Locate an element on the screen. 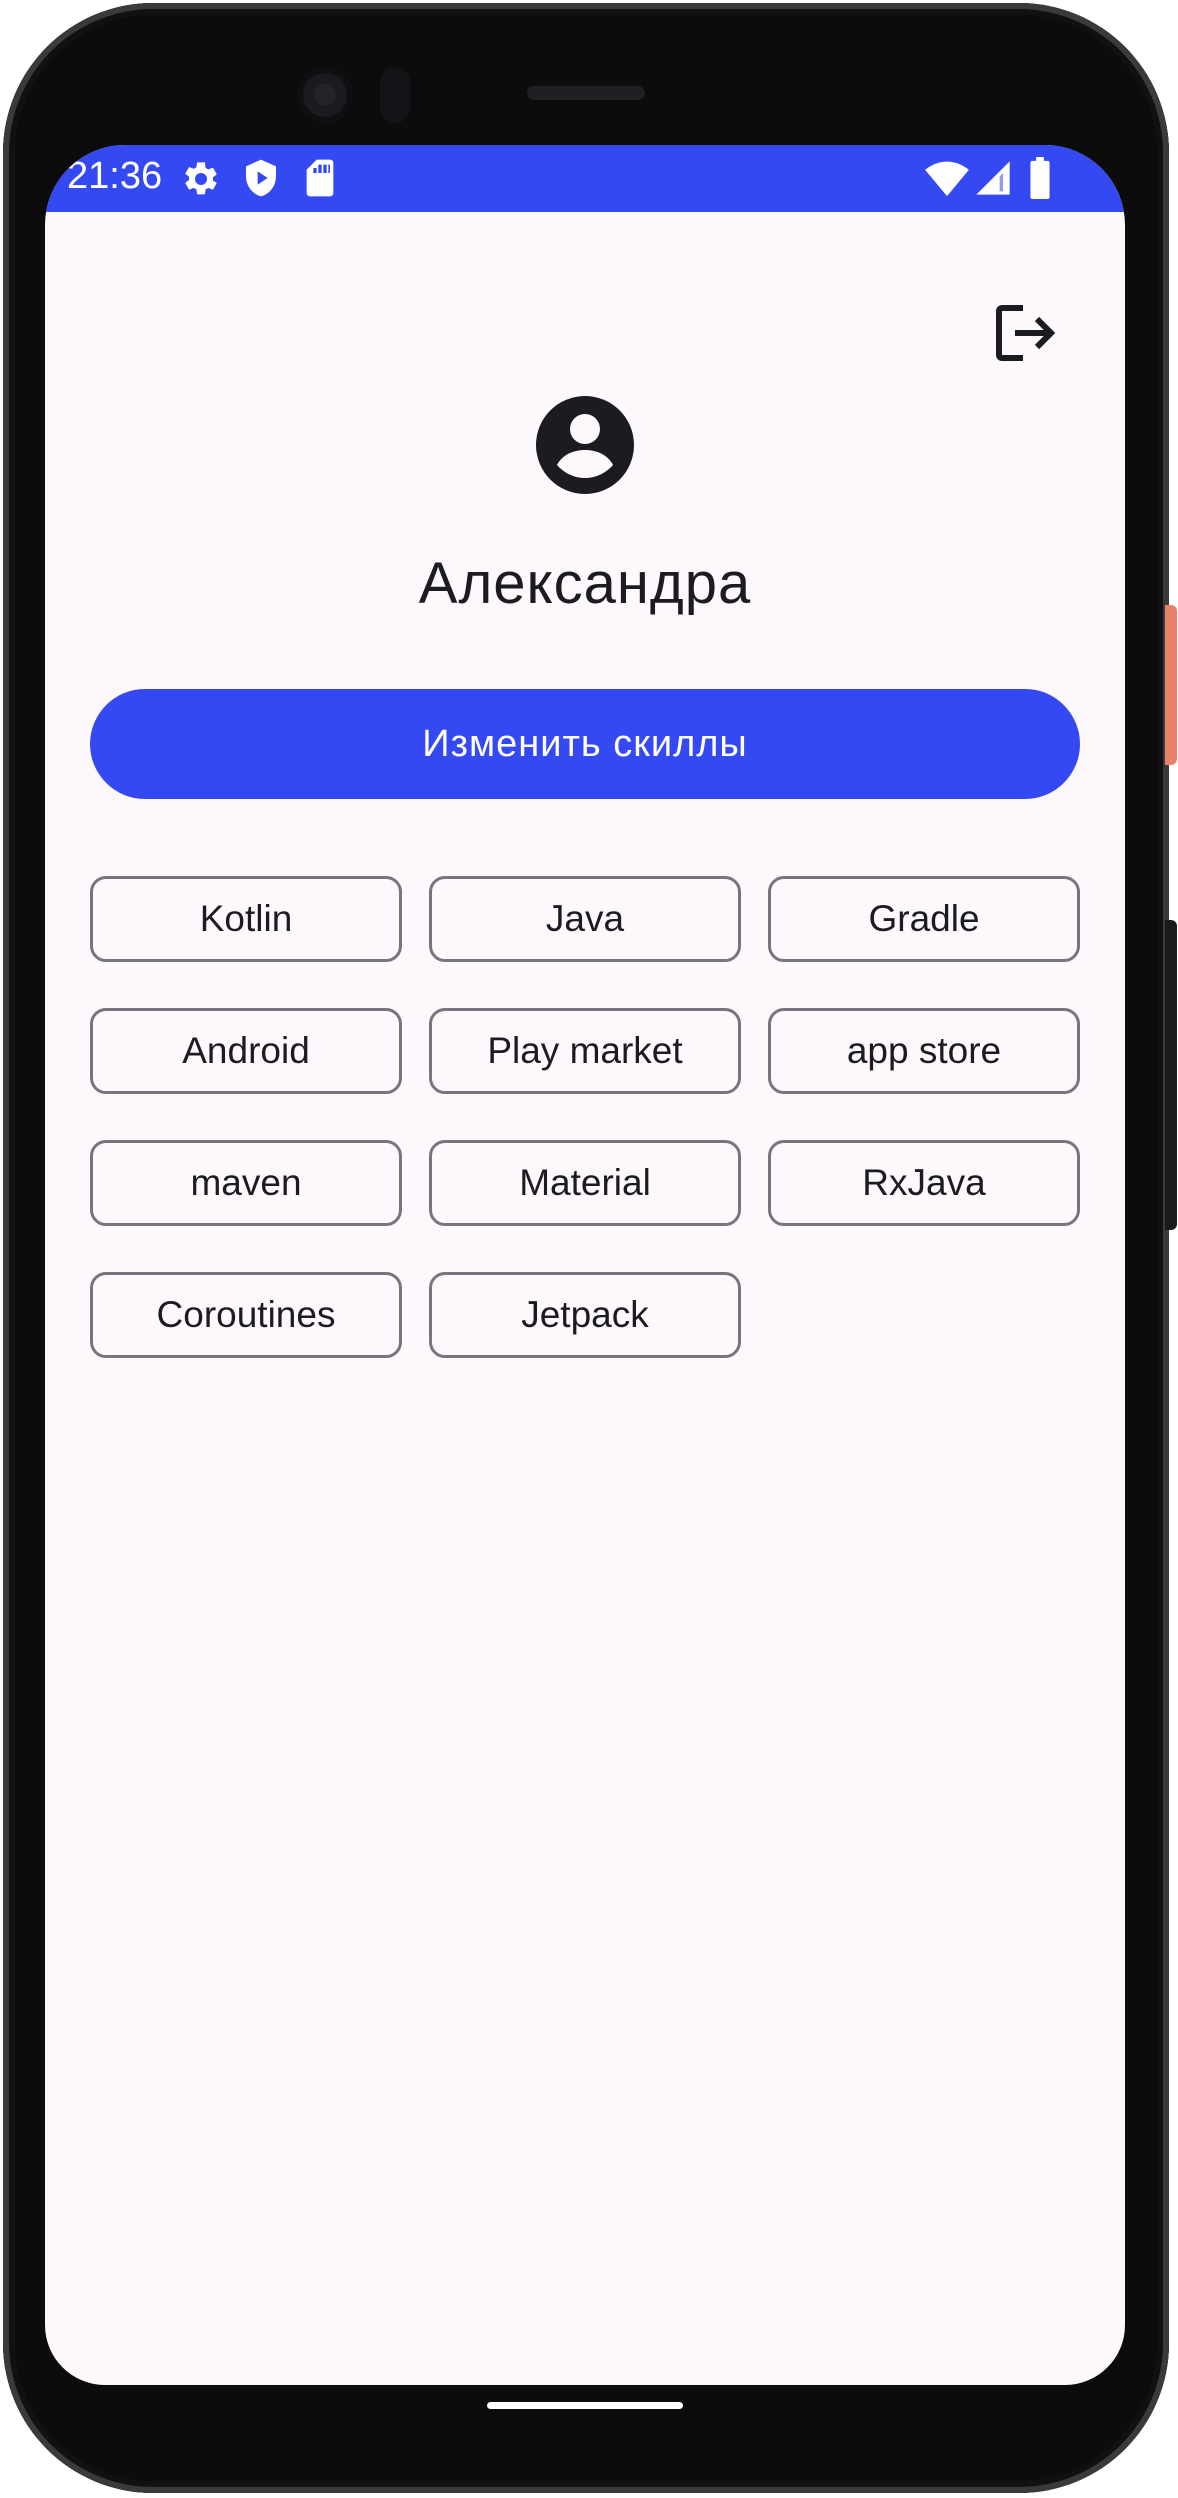  skill-label: RxJava is located at coordinates (924, 1182).